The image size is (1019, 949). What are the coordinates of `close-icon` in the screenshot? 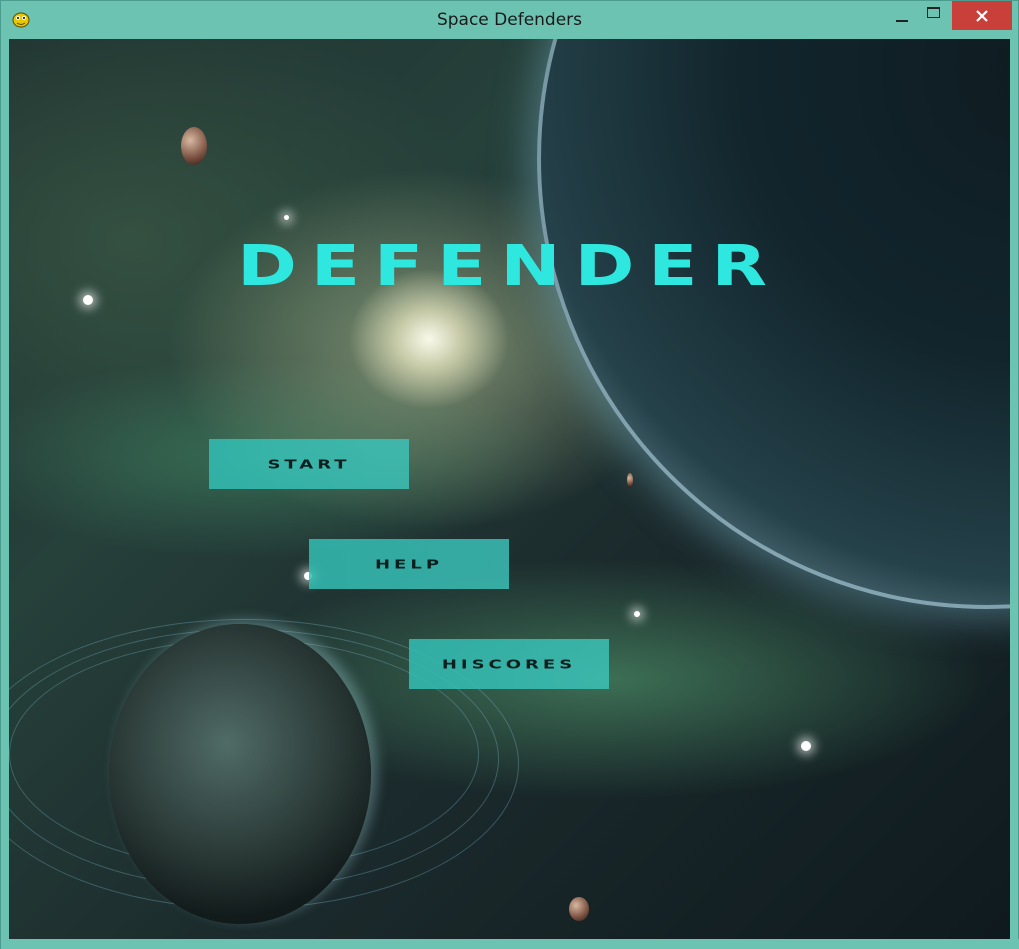 It's located at (982, 15).